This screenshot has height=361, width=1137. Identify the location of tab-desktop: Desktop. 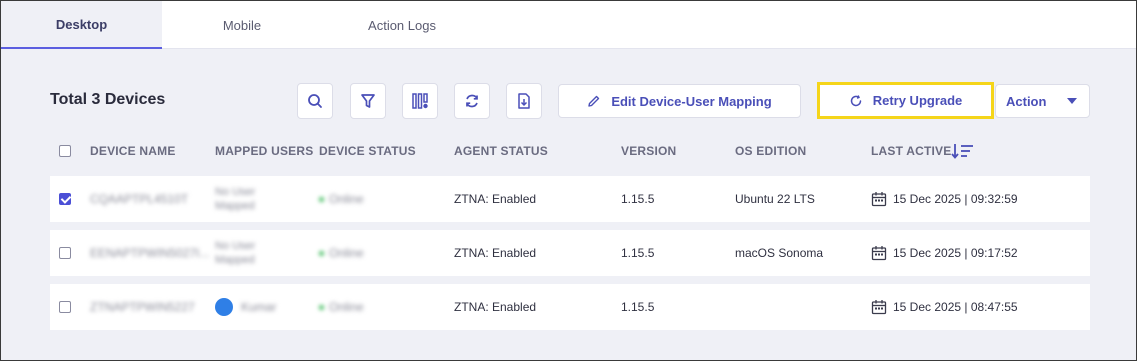
(81, 25).